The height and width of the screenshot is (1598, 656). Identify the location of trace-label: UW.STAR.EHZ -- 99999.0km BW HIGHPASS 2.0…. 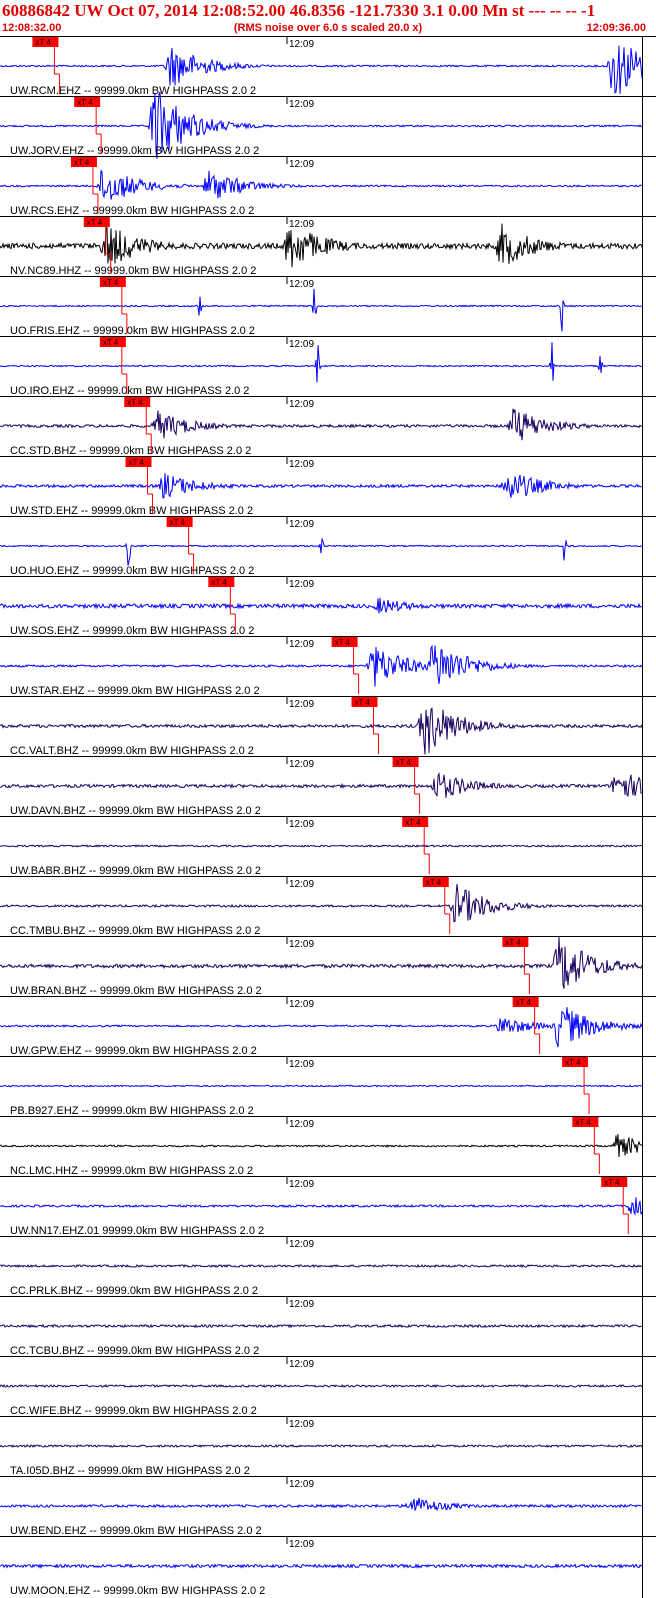
(135, 691).